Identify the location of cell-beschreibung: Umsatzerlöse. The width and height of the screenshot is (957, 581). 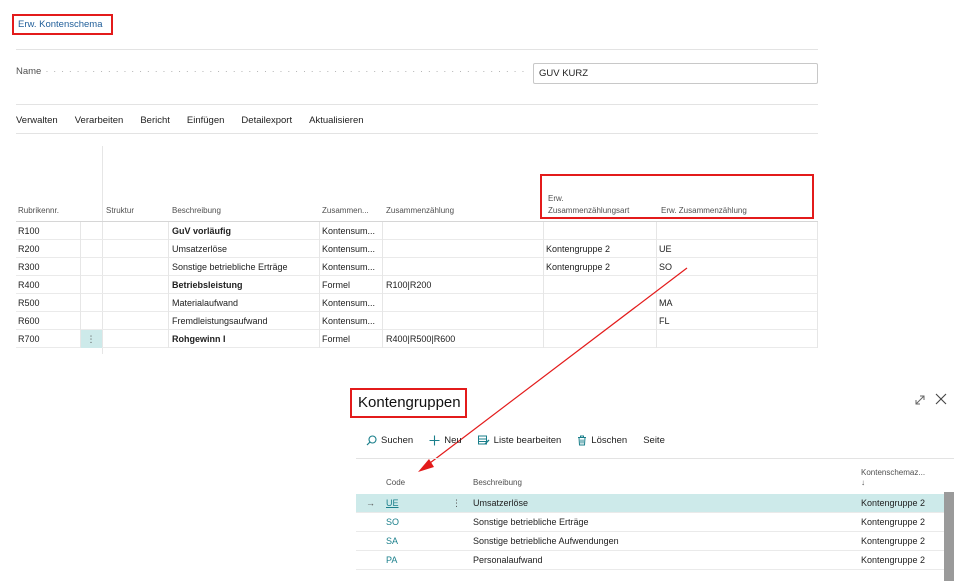
(500, 503).